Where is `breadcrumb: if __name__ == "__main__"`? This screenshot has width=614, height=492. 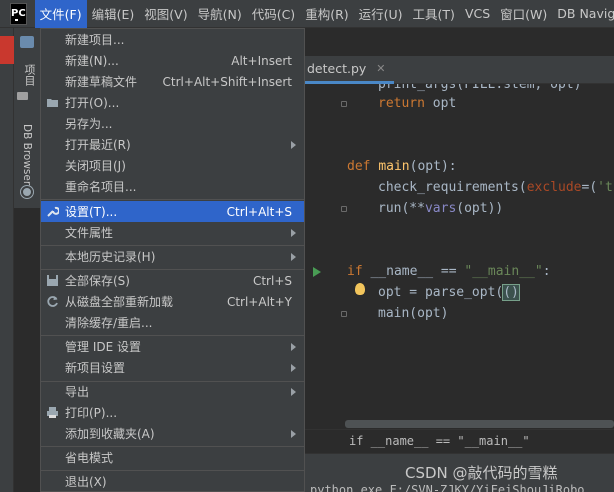
breadcrumb: if __name__ == "__main__" is located at coordinates (439, 441).